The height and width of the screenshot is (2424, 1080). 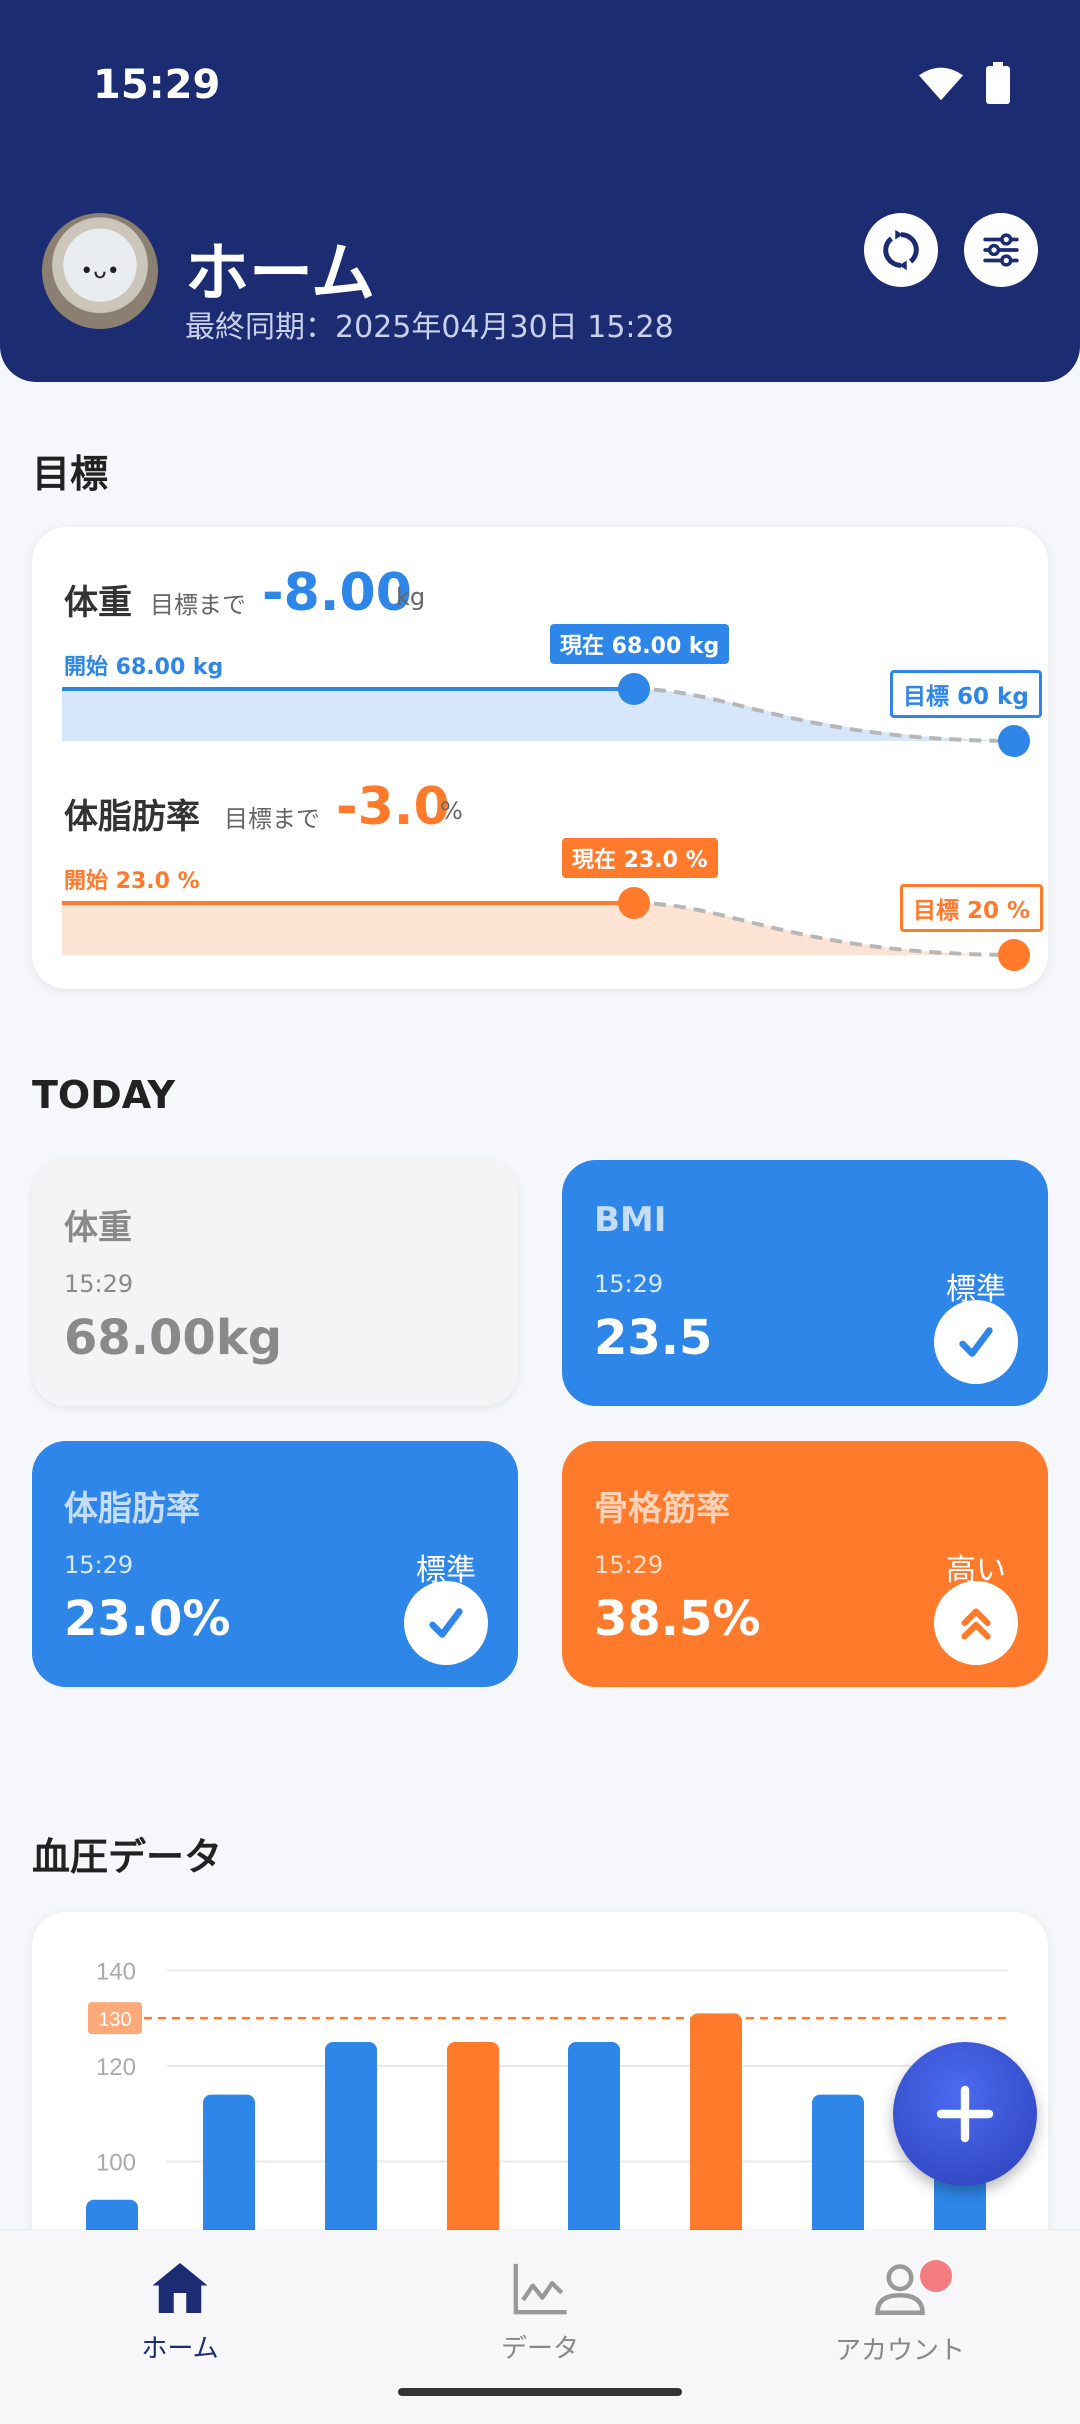 What do you see at coordinates (936, 2276) in the screenshot?
I see `notification-badge` at bounding box center [936, 2276].